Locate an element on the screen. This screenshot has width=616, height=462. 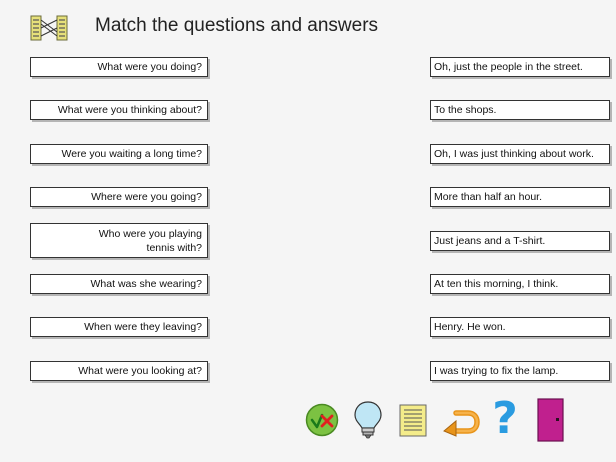
check-cross-icon is located at coordinates (322, 420).